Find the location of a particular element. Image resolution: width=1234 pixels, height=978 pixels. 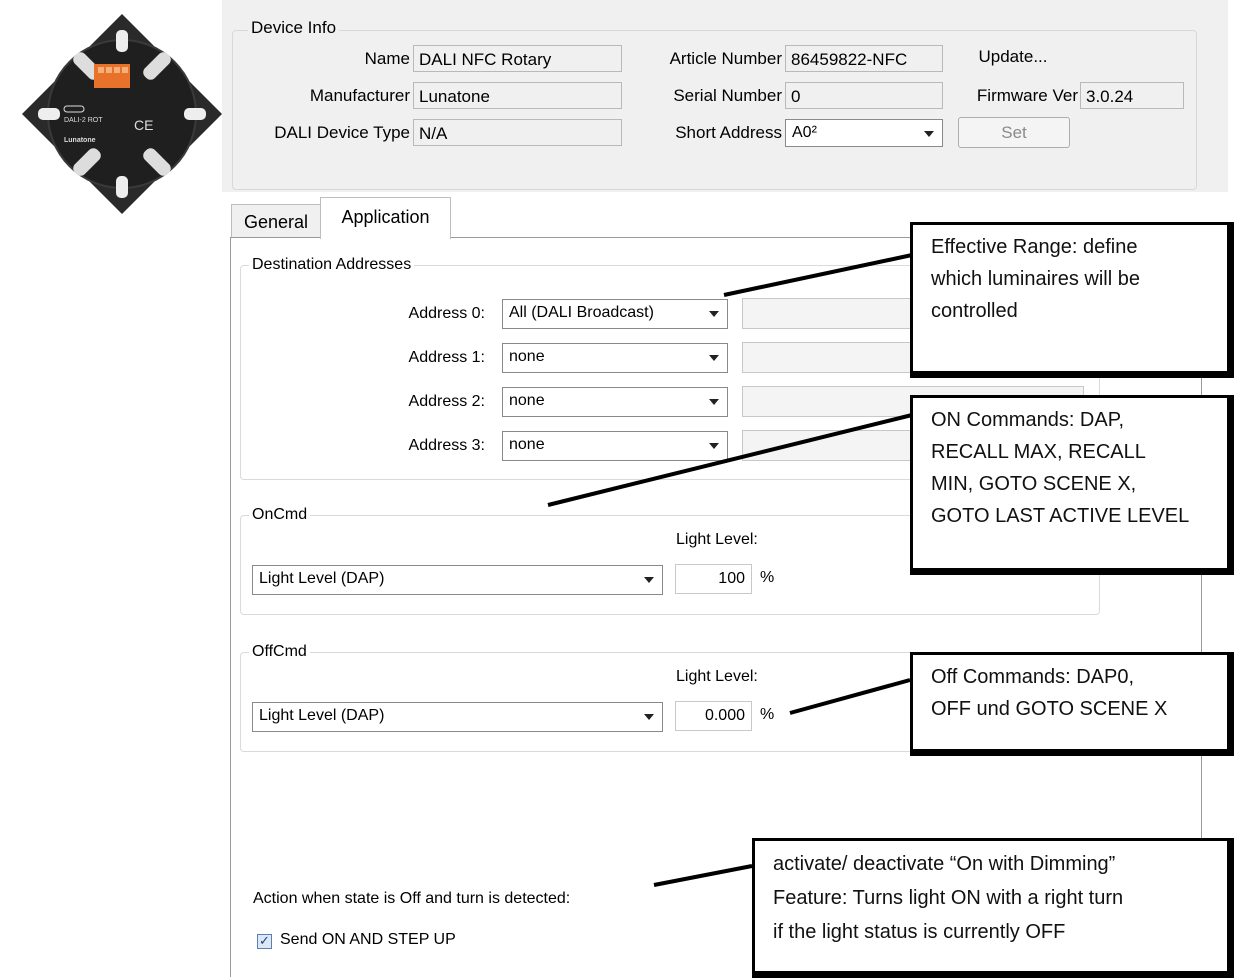

address-1-select: none is located at coordinates (615, 358).